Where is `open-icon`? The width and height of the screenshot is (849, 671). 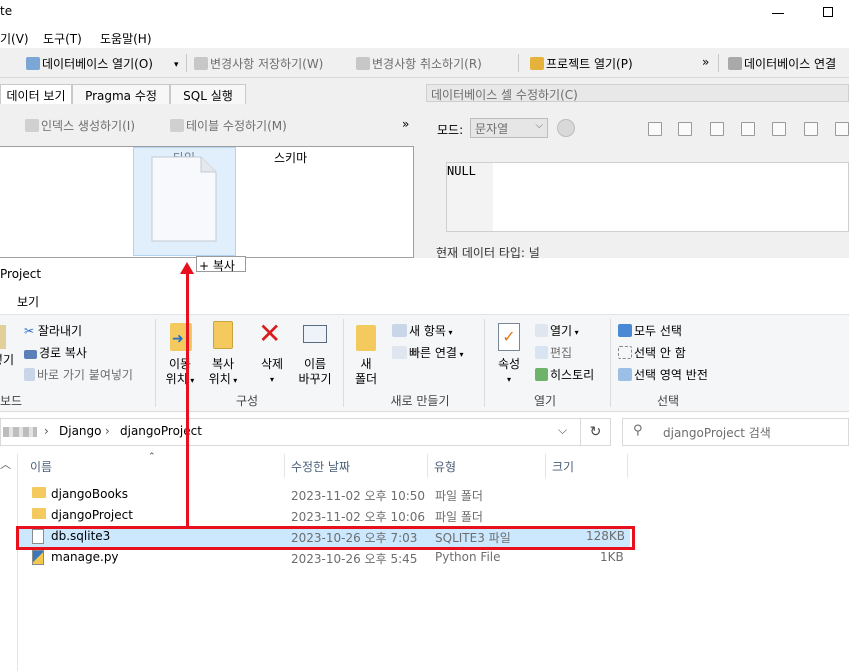 open-icon is located at coordinates (541, 330).